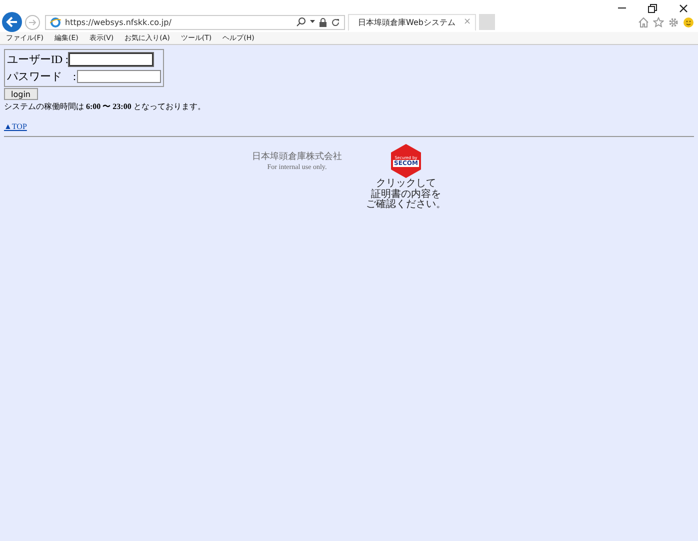 The image size is (698, 541). Describe the element at coordinates (297, 156) in the screenshot. I see `company-name: 日本埠頭倉庫株式会社` at that location.